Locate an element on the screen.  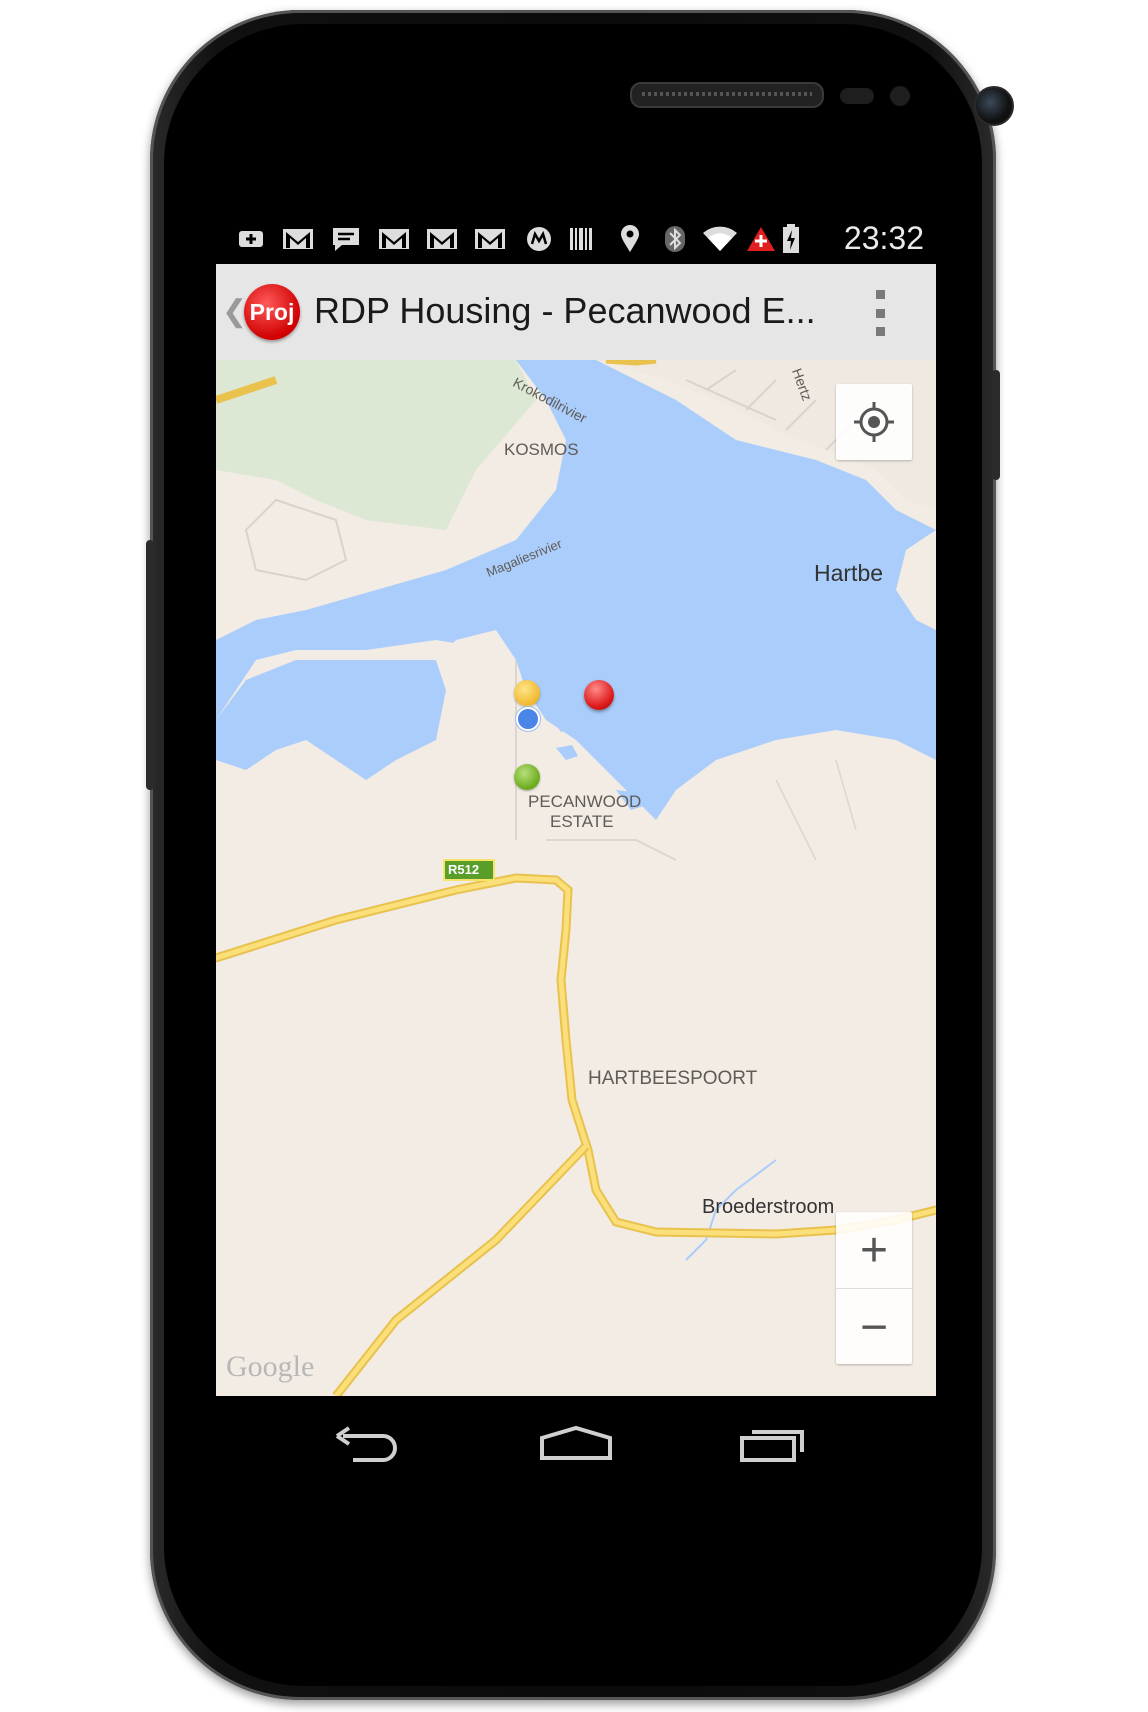
motorola-icon is located at coordinates (539, 239).